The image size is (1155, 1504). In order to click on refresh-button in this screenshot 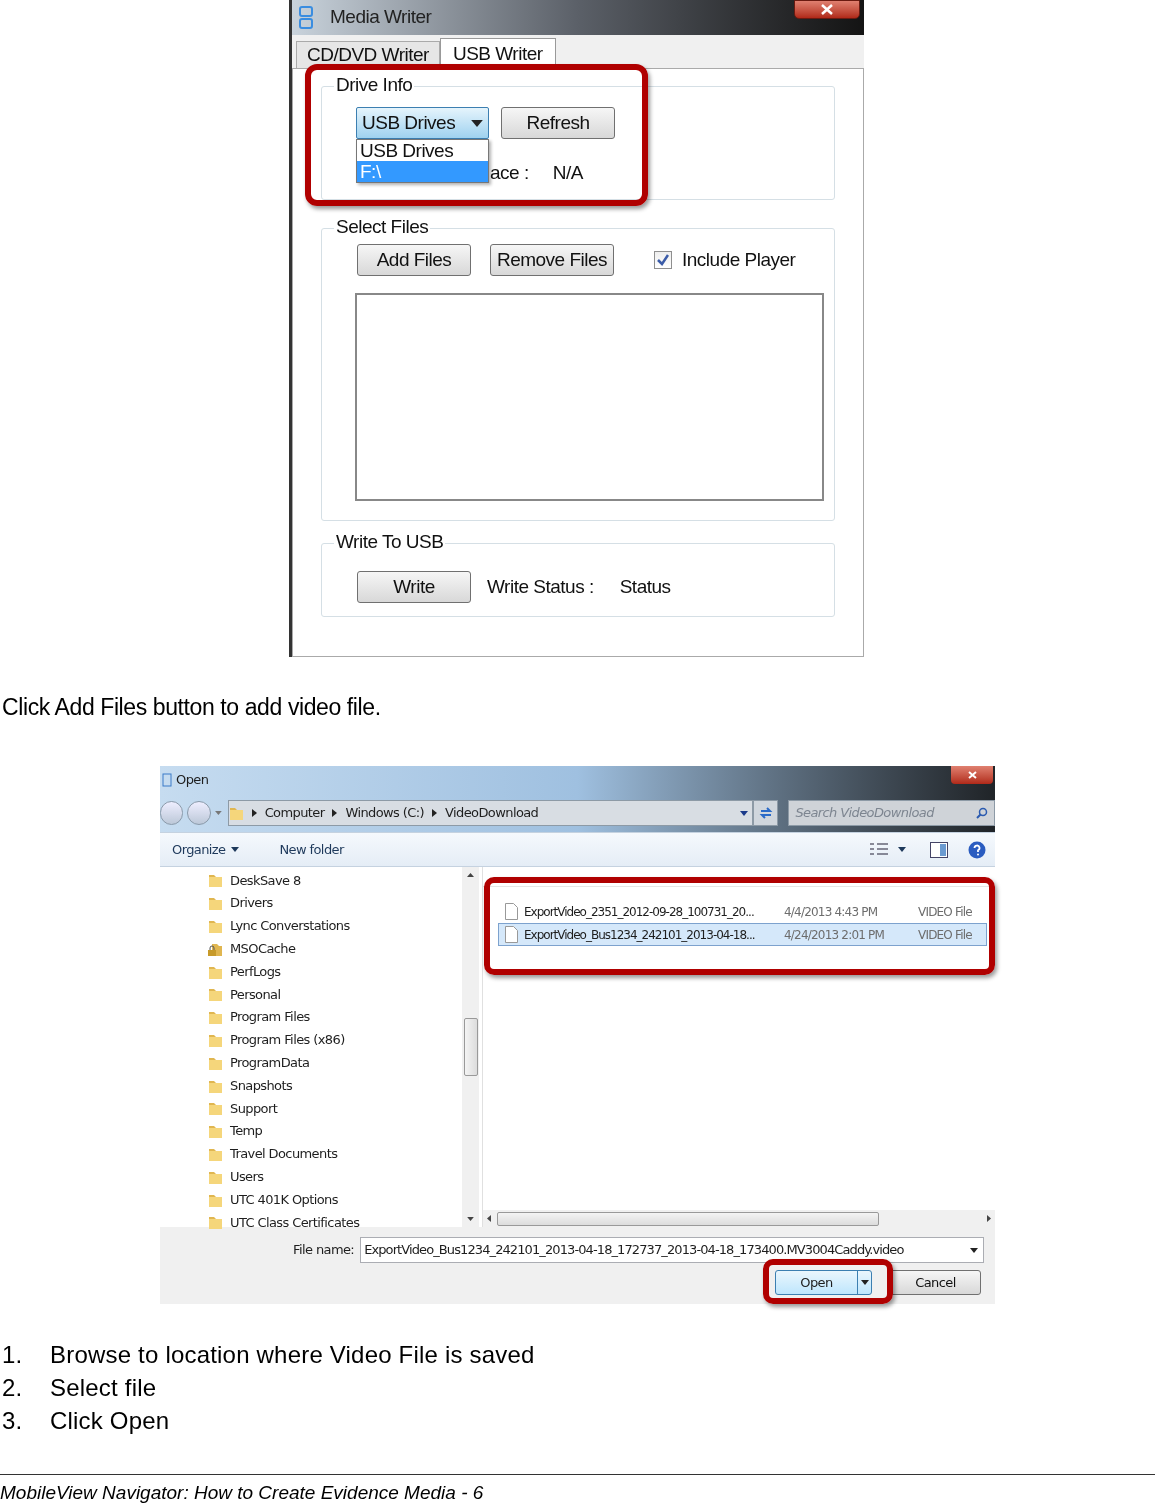, I will do `click(766, 813)`.